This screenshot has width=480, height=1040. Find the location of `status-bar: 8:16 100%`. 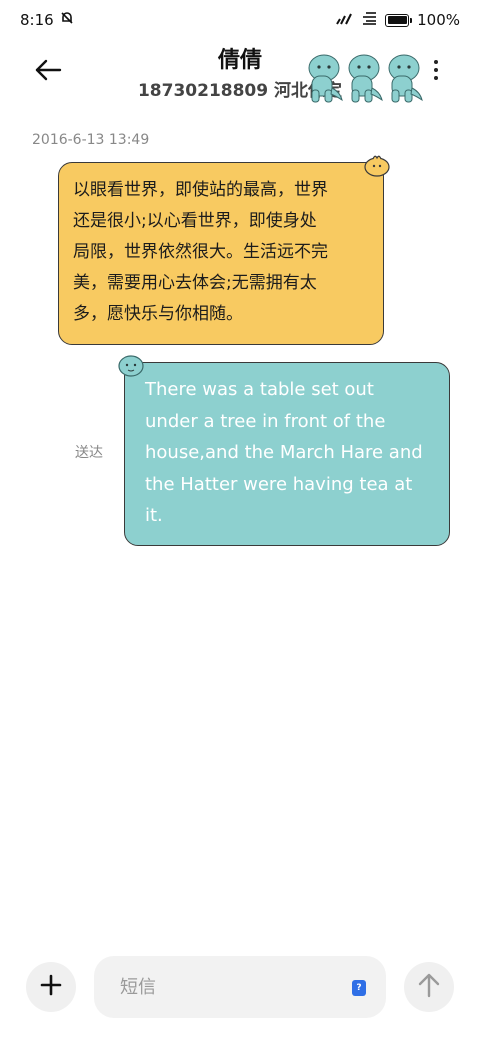

status-bar: 8:16 100% is located at coordinates (240, 20).